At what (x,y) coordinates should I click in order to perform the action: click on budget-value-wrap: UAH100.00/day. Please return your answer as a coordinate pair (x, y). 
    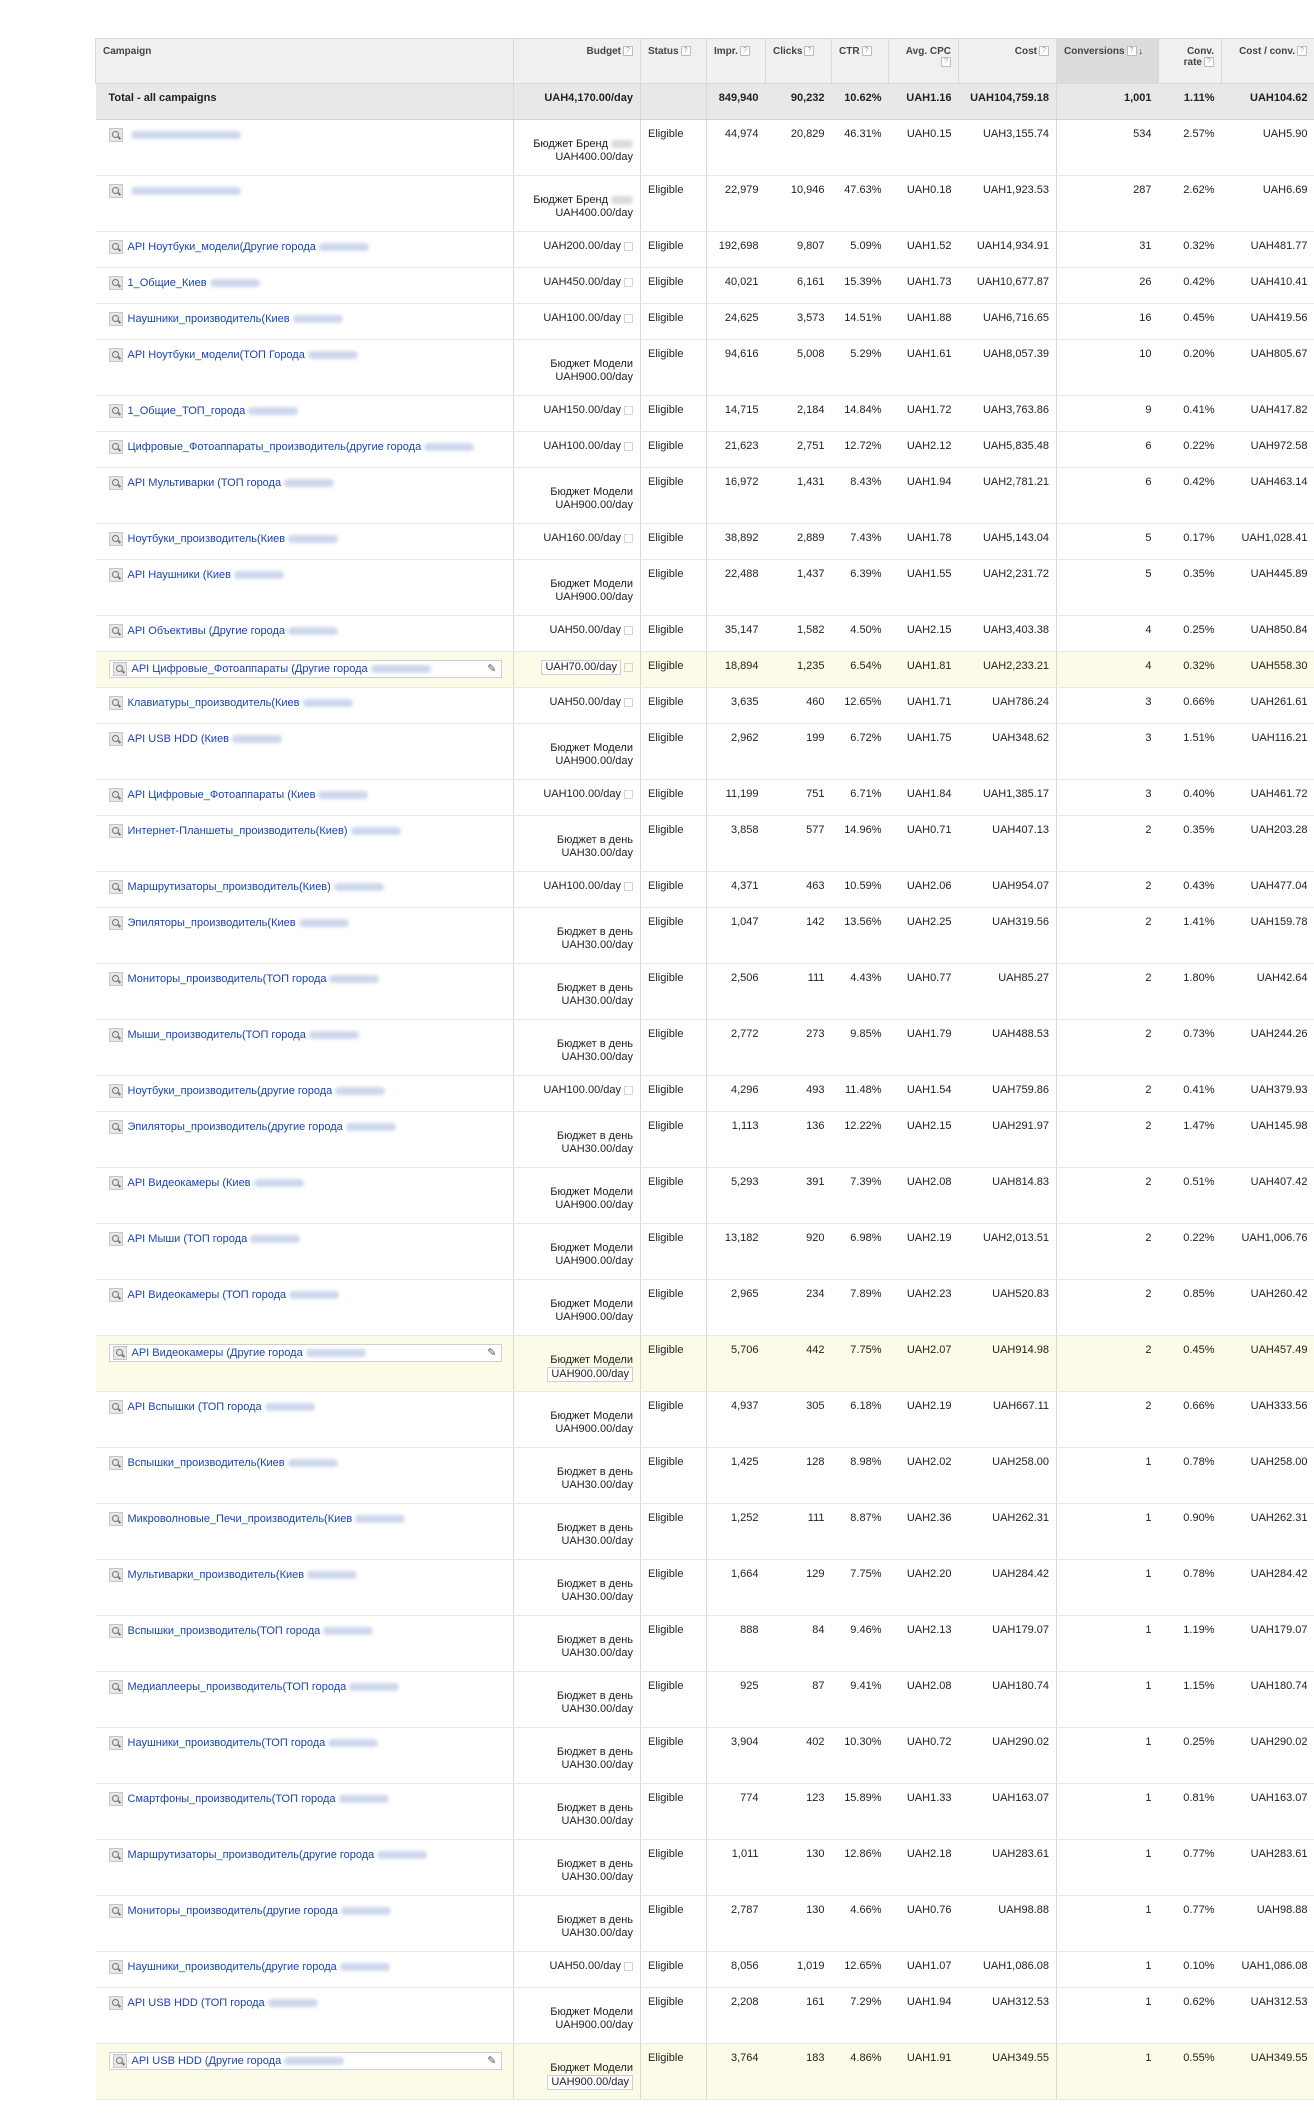
    Looking at the image, I should click on (582, 1090).